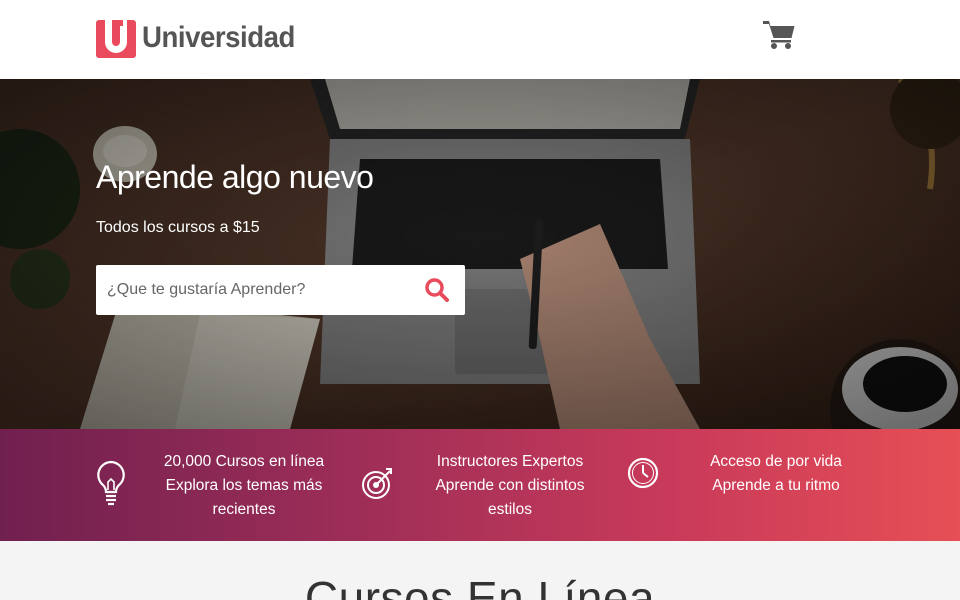 Image resolution: width=960 pixels, height=600 pixels. Describe the element at coordinates (779, 33) in the screenshot. I see `shopping-cart-icon` at that location.